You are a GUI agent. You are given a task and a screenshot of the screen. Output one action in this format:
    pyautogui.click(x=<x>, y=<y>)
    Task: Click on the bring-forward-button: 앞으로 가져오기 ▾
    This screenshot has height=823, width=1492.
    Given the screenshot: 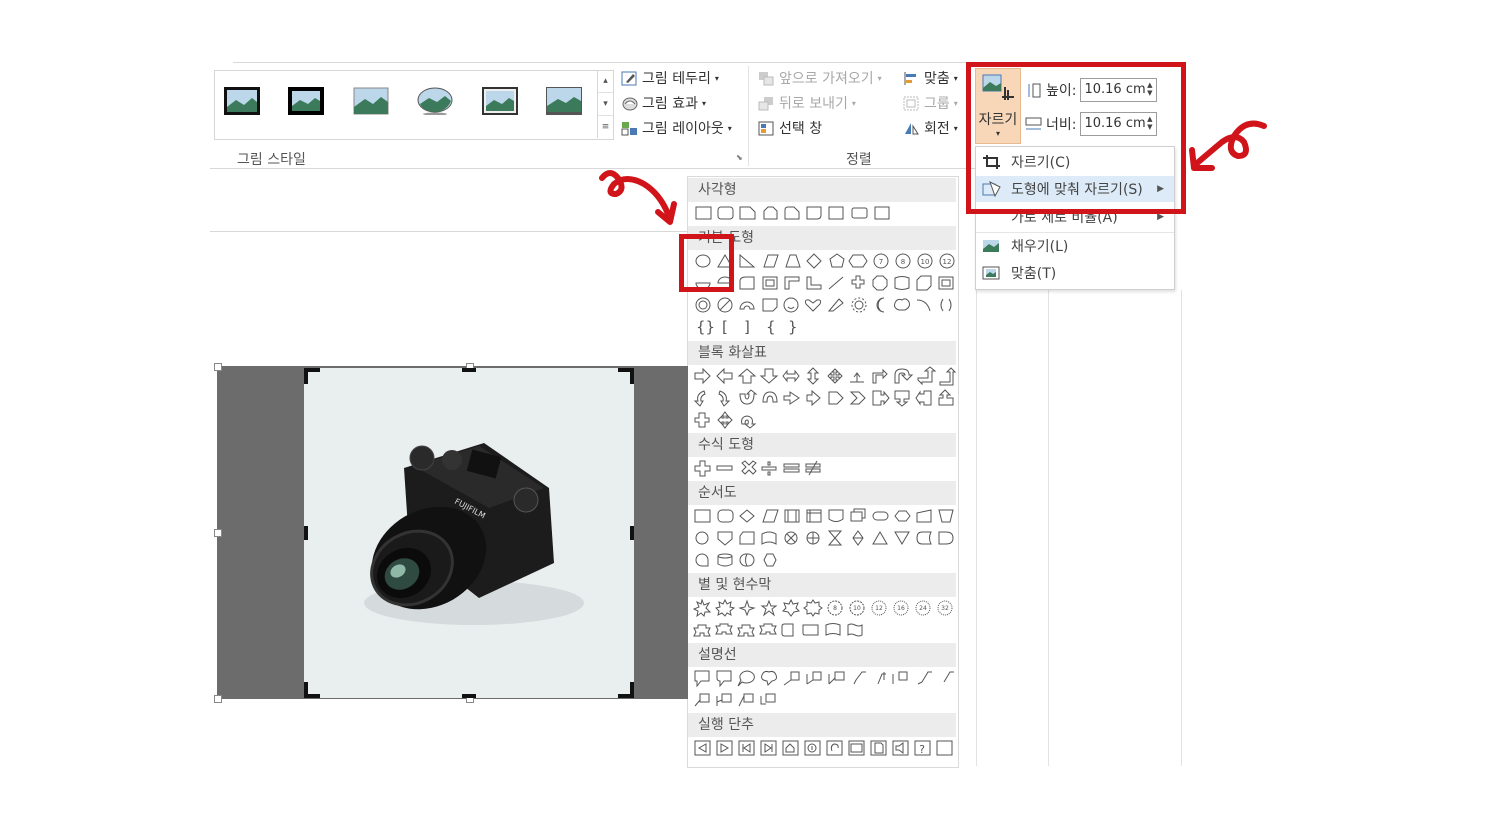 What is the action you would take?
    pyautogui.click(x=820, y=78)
    